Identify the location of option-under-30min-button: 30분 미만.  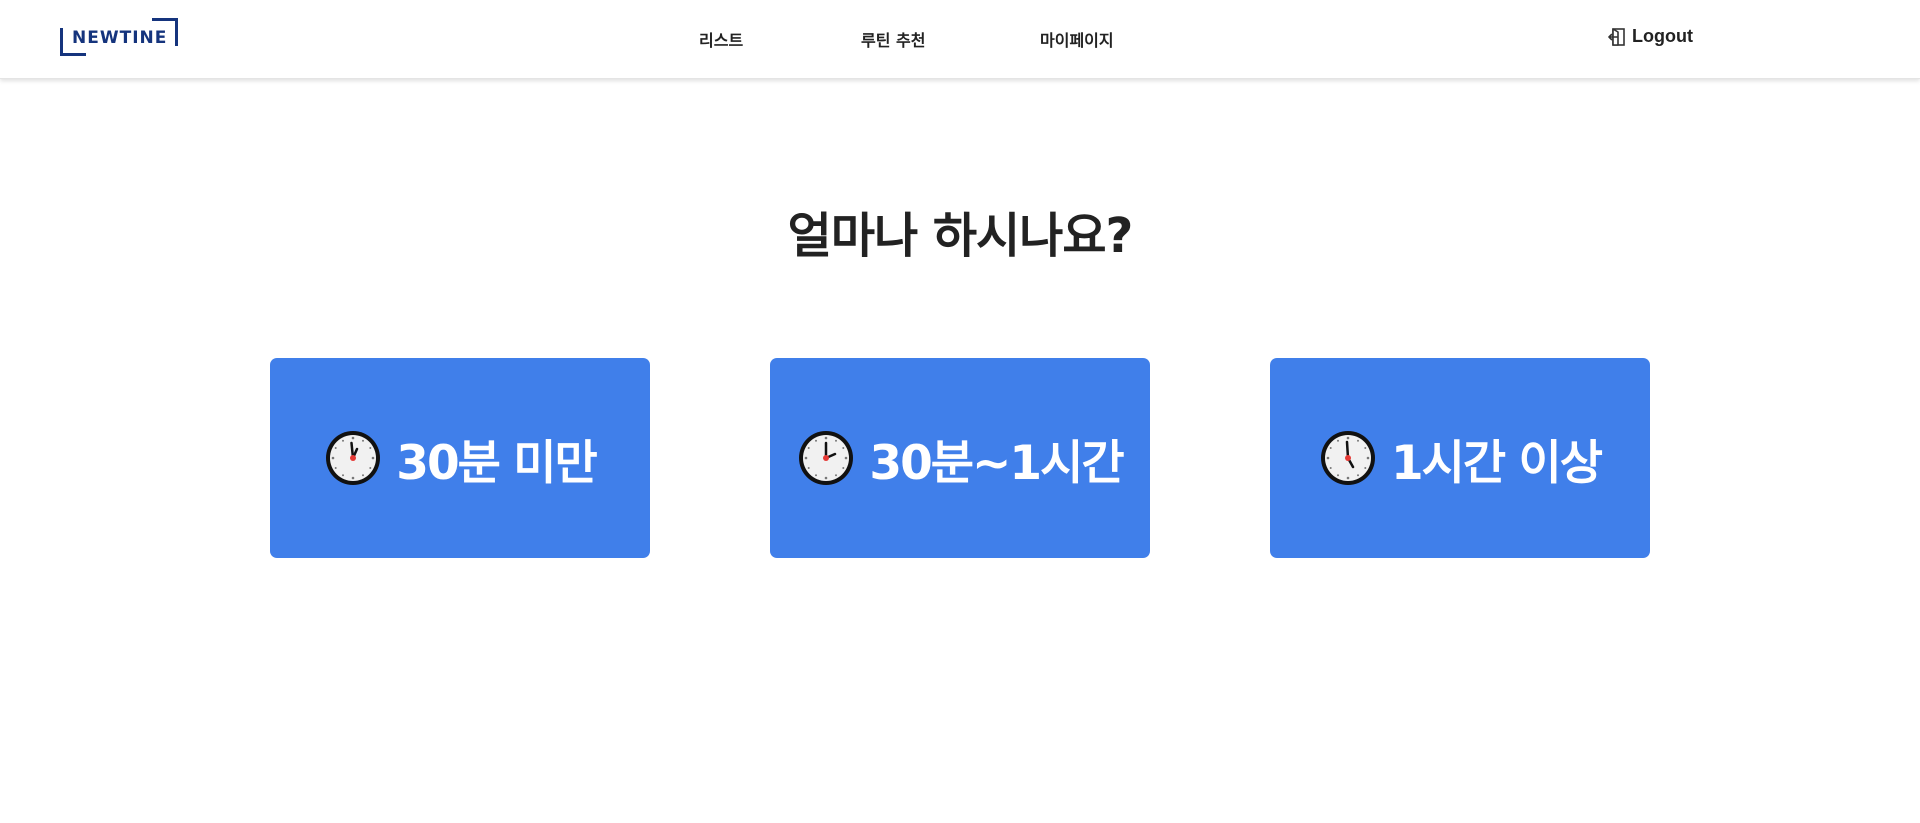
(460, 458).